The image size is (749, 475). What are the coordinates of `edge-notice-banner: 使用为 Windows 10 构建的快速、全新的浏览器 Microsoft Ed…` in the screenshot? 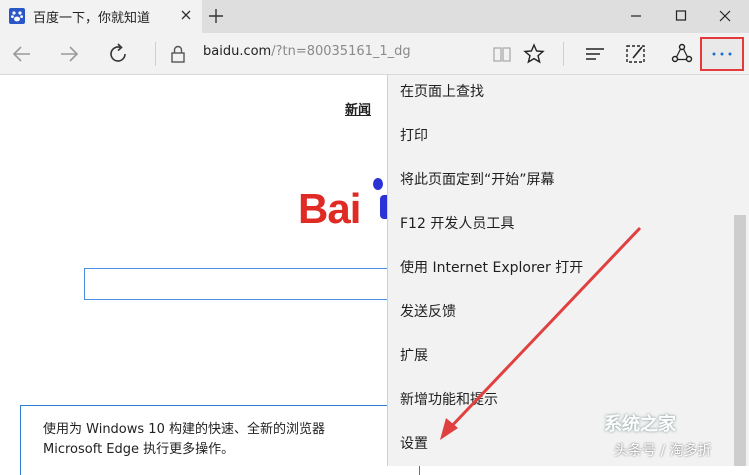 It's located at (220, 440).